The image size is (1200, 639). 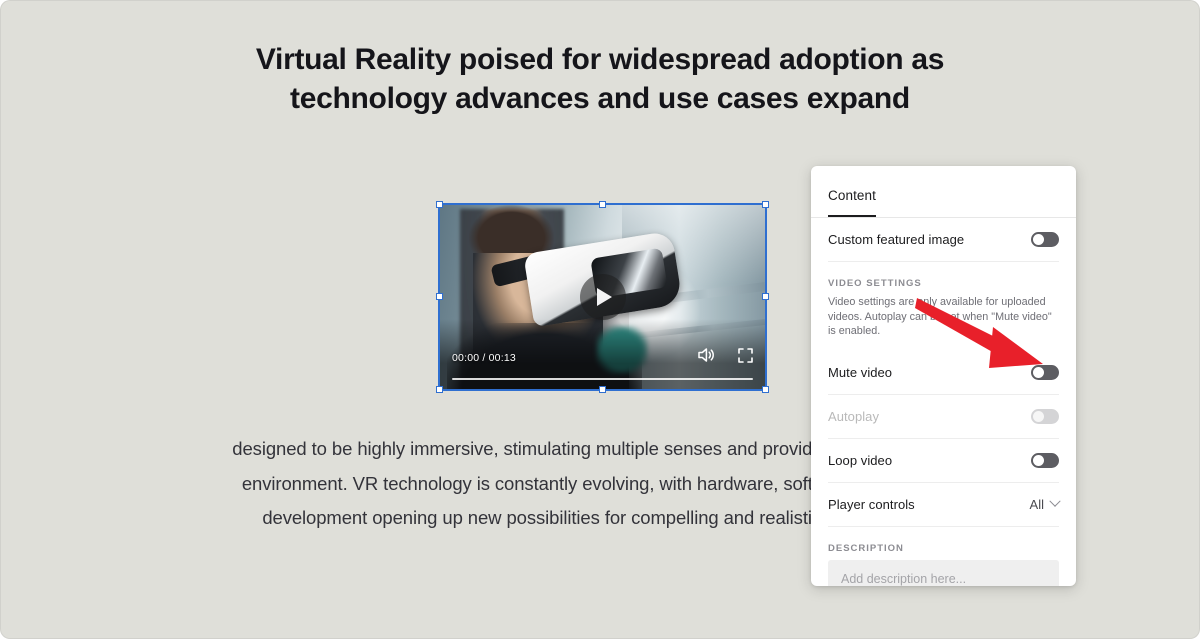 I want to click on video-progress-bar, so click(x=602, y=378).